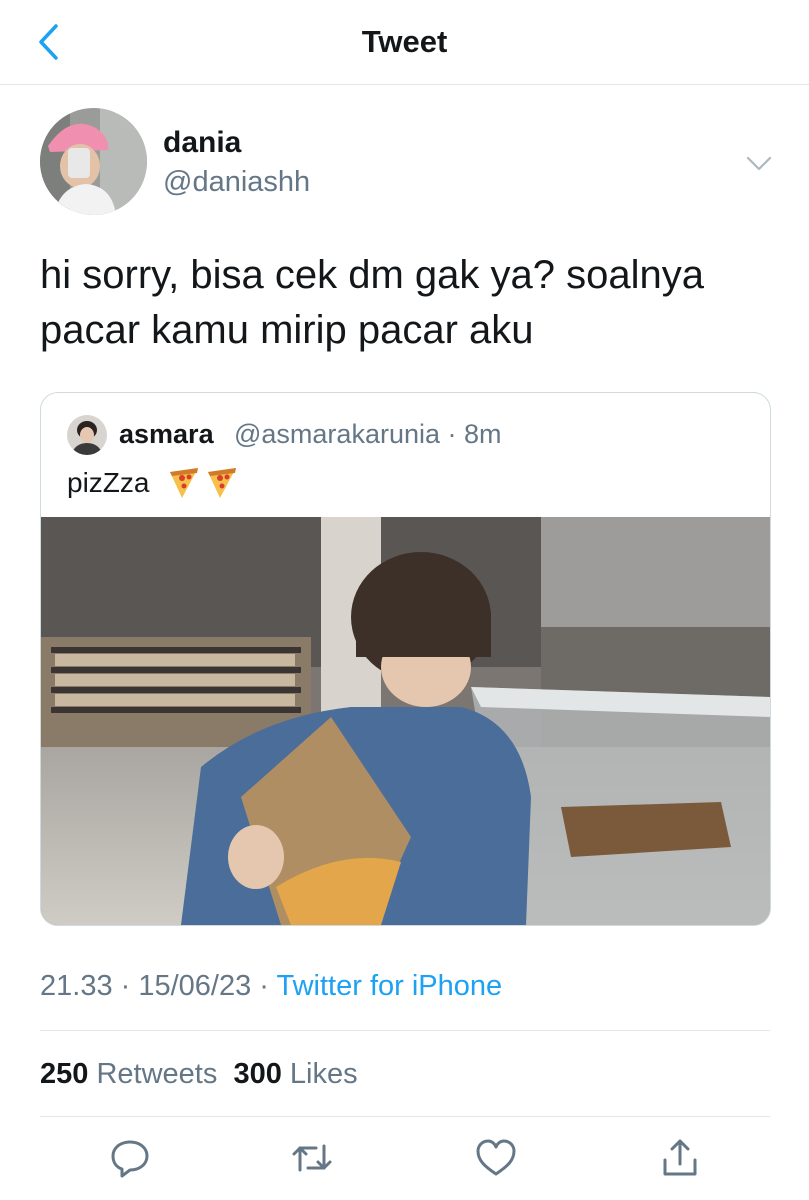  I want to click on author-handle: @daniashh, so click(236, 182).